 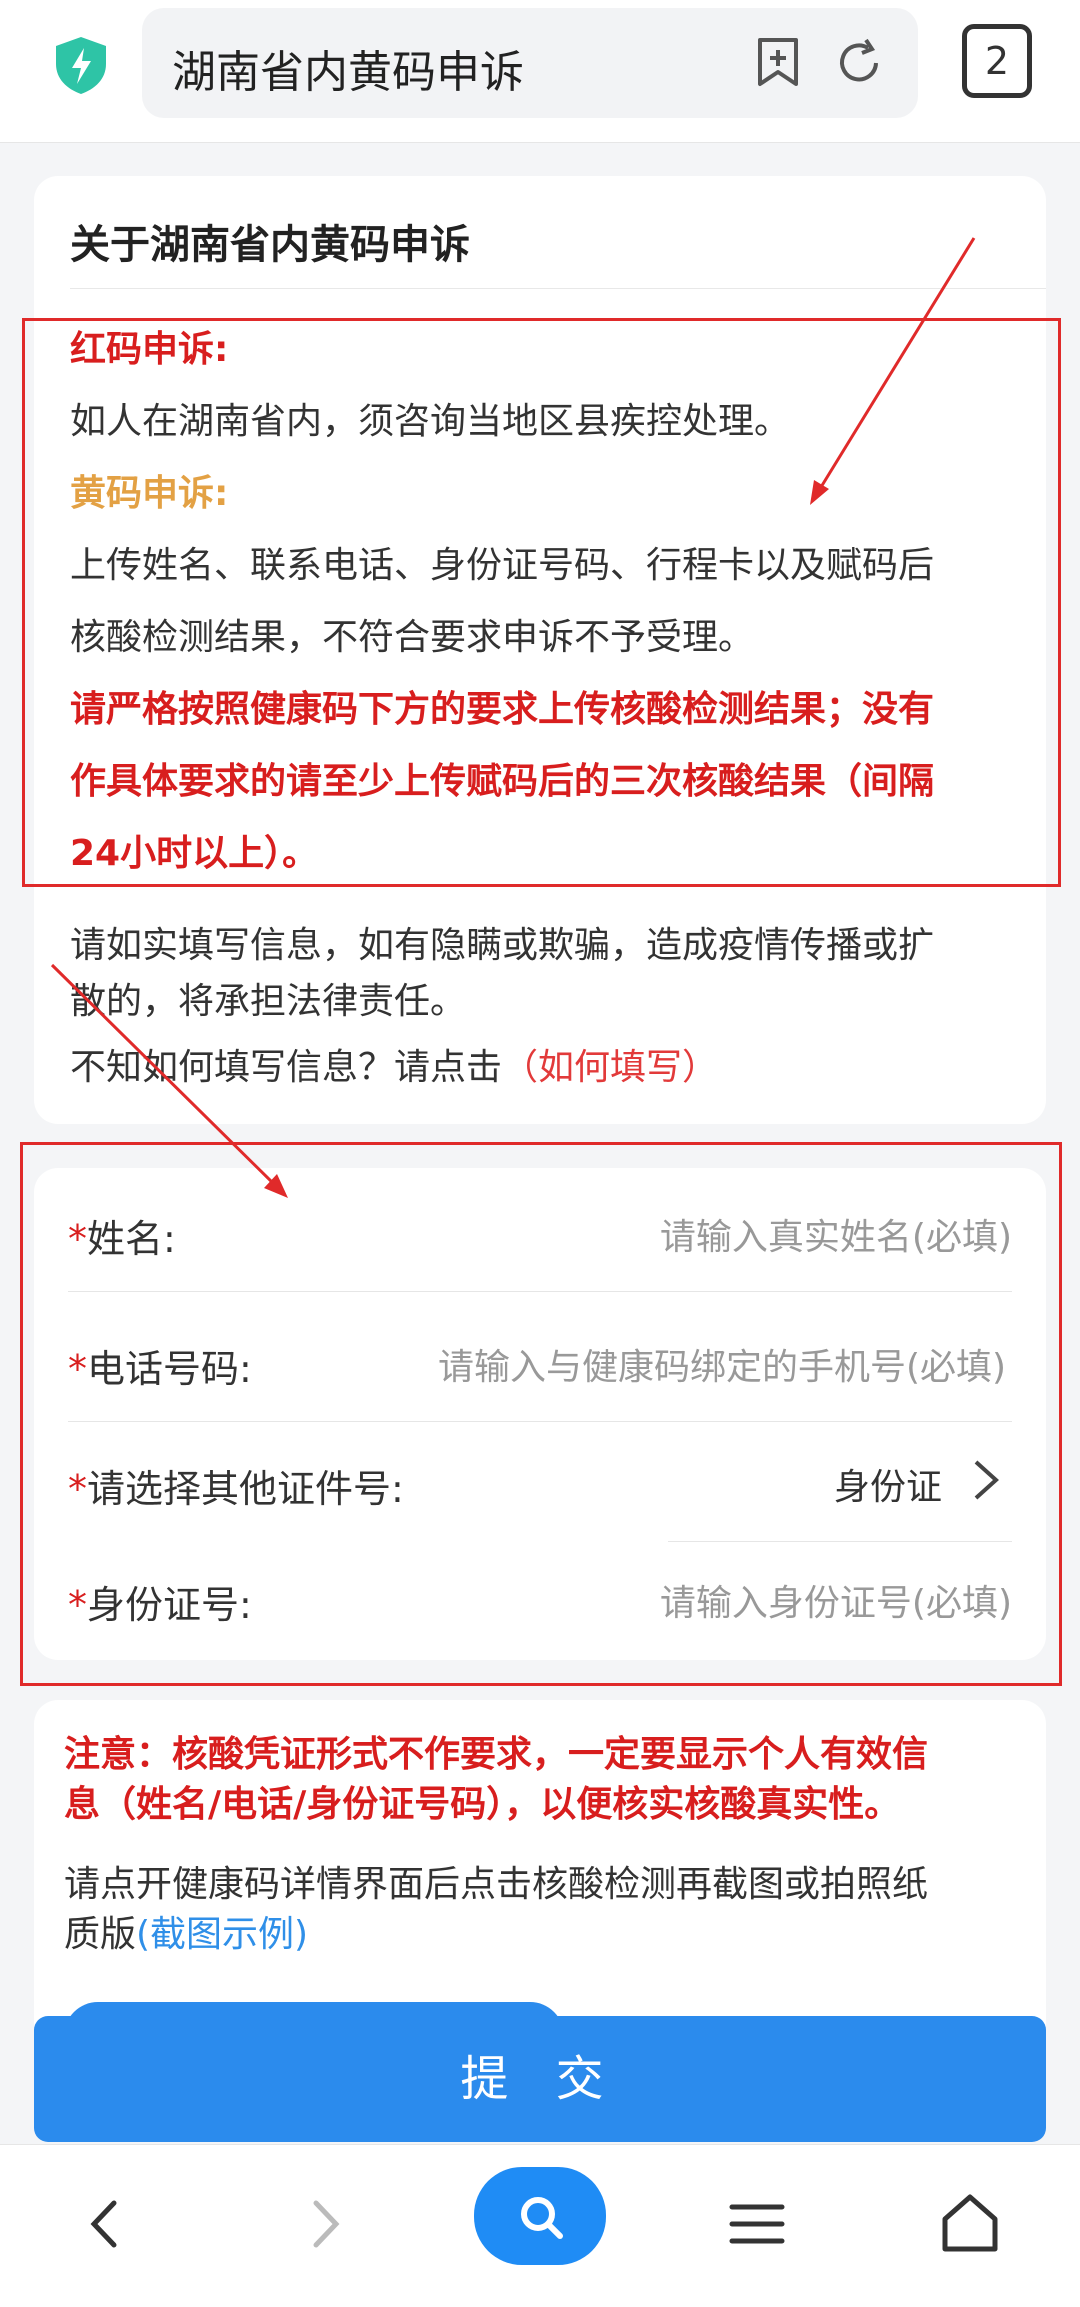 I want to click on address-bar: 湖南省内黄码申诉, so click(x=530, y=63).